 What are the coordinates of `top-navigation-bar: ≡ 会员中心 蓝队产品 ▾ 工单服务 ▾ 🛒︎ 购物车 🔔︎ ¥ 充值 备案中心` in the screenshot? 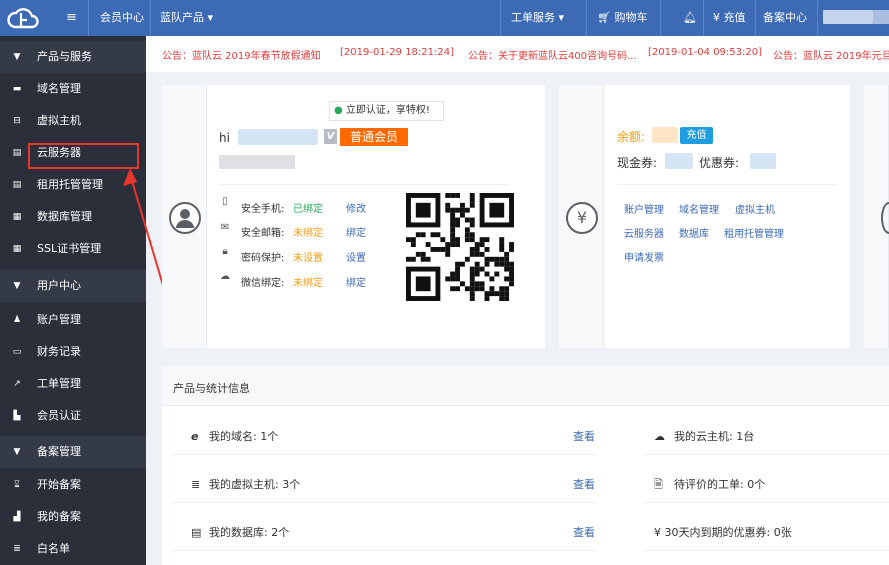 It's located at (444, 18).